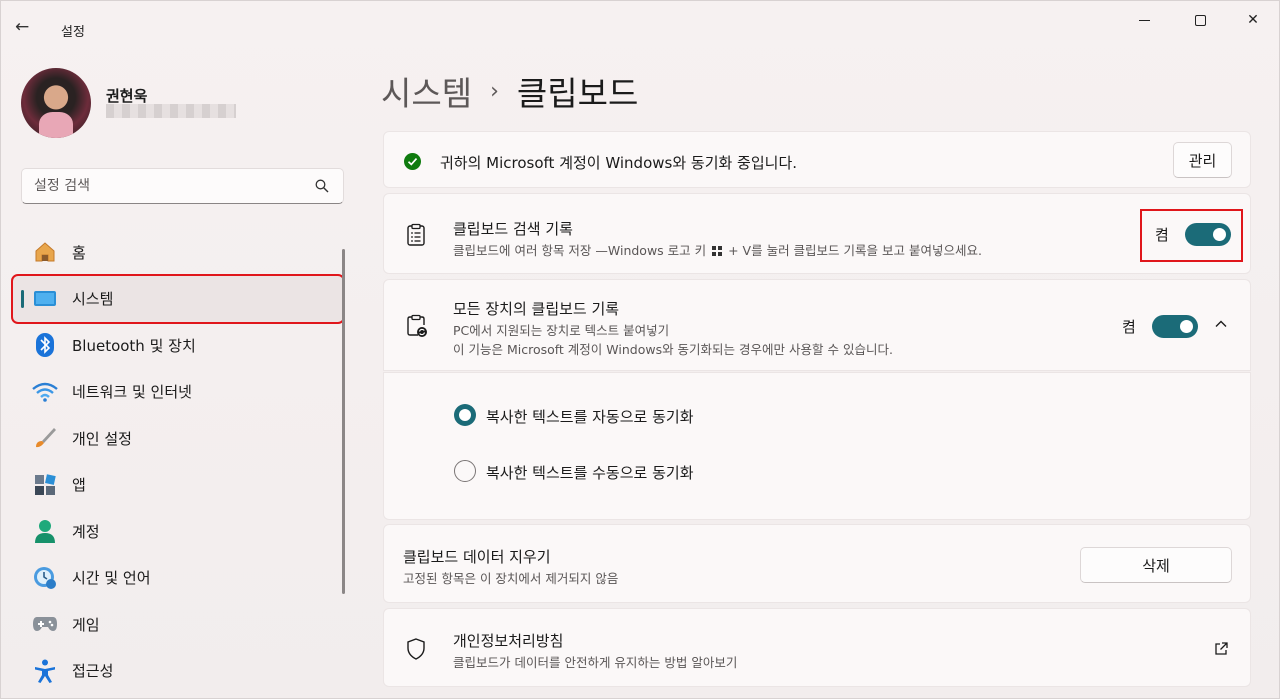 The height and width of the screenshot is (699, 1280). What do you see at coordinates (580, 250) in the screenshot?
I see `desc-text-before: 클립보드에 여러 항목 저장 —Windows 로고 키` at bounding box center [580, 250].